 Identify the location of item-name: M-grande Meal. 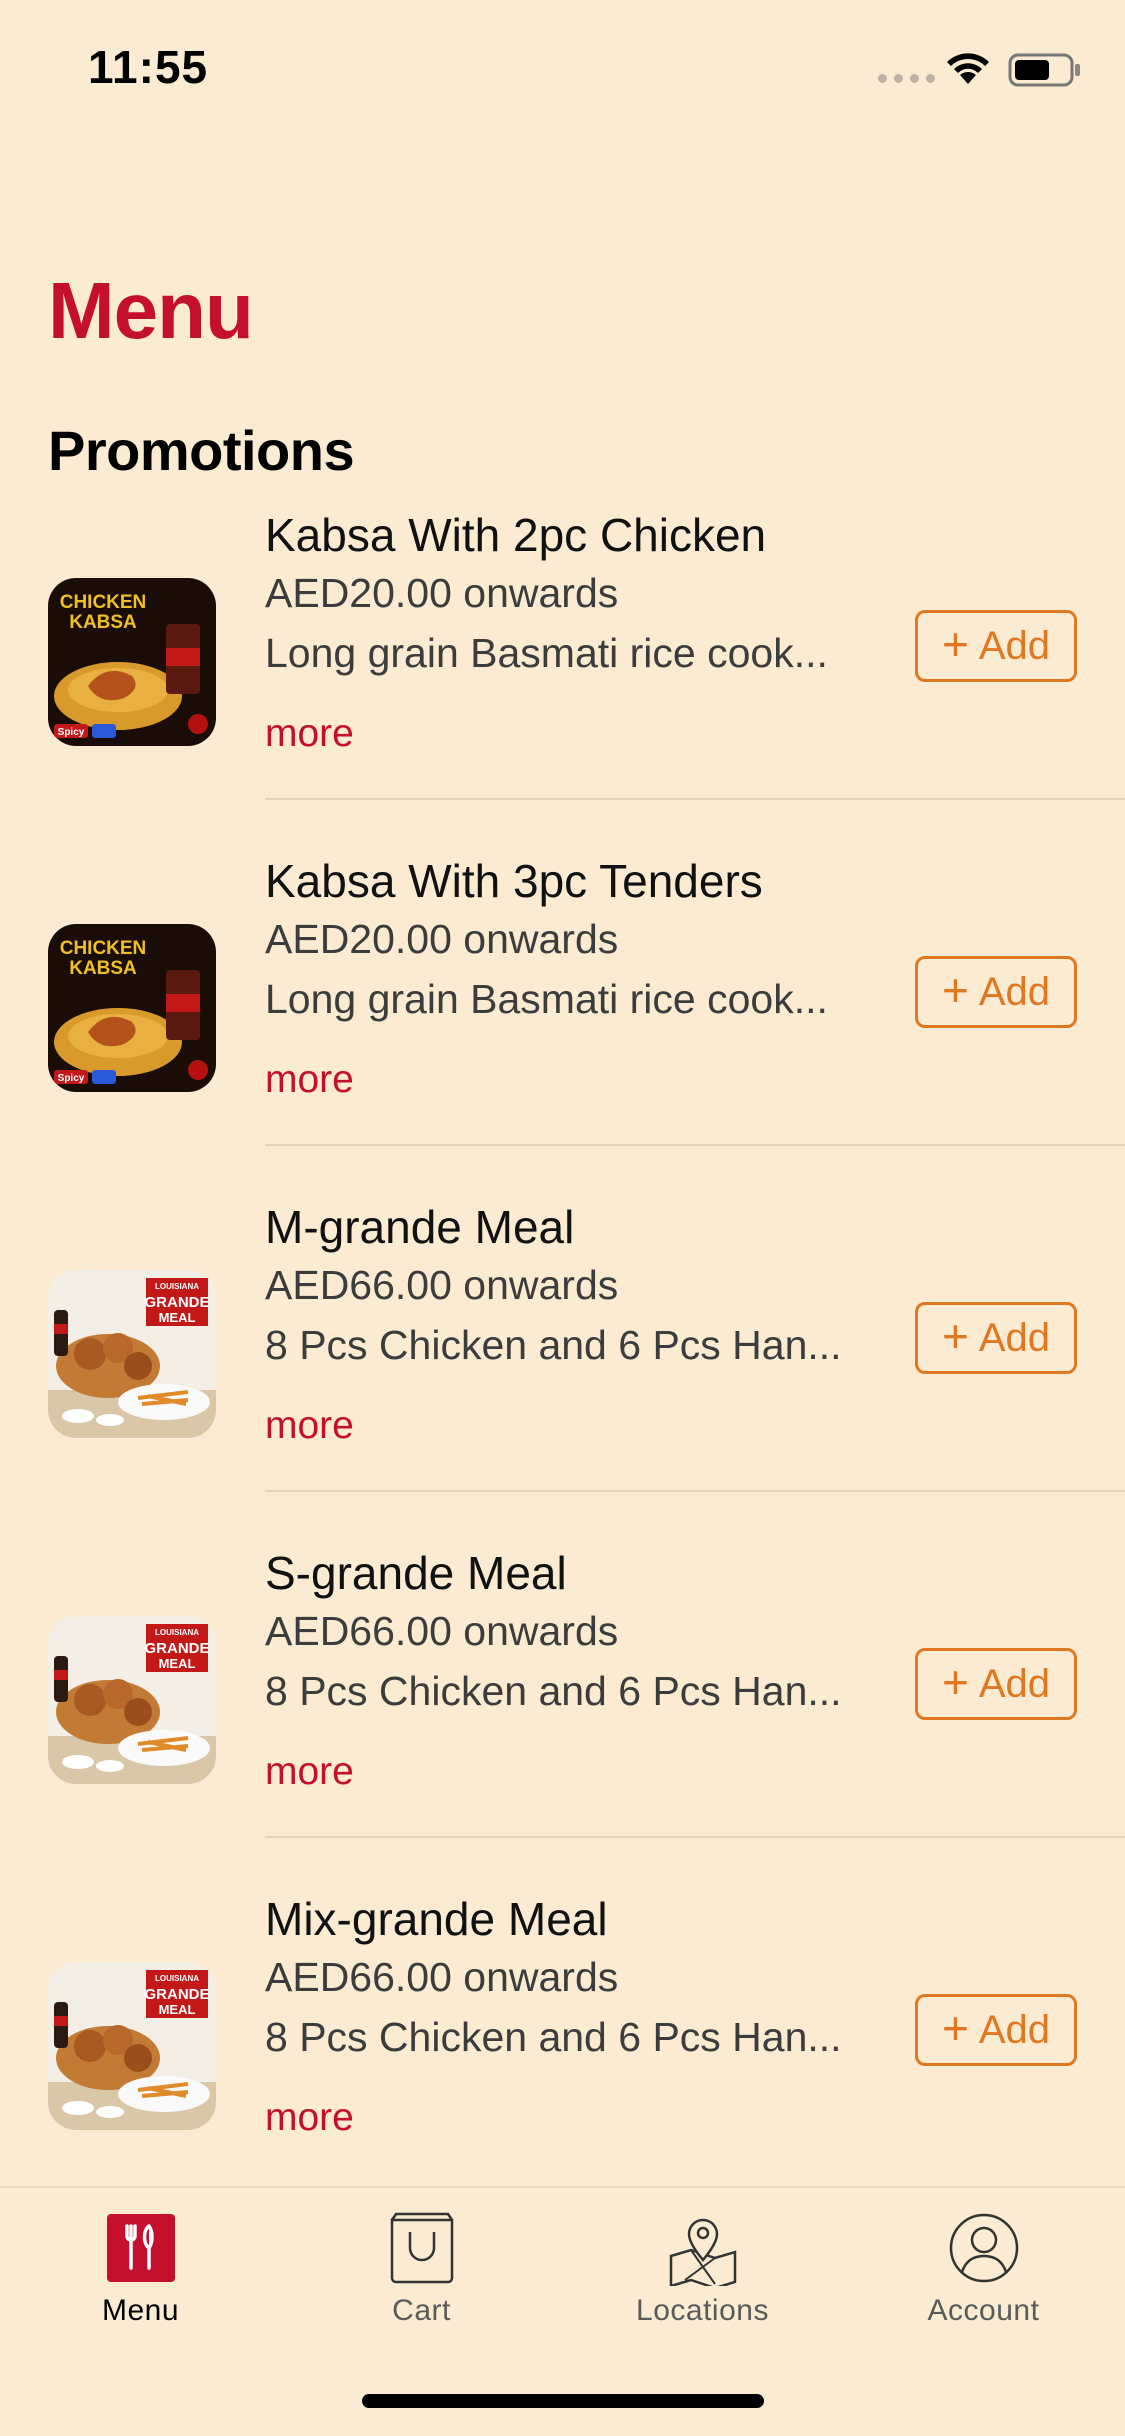
(420, 1227).